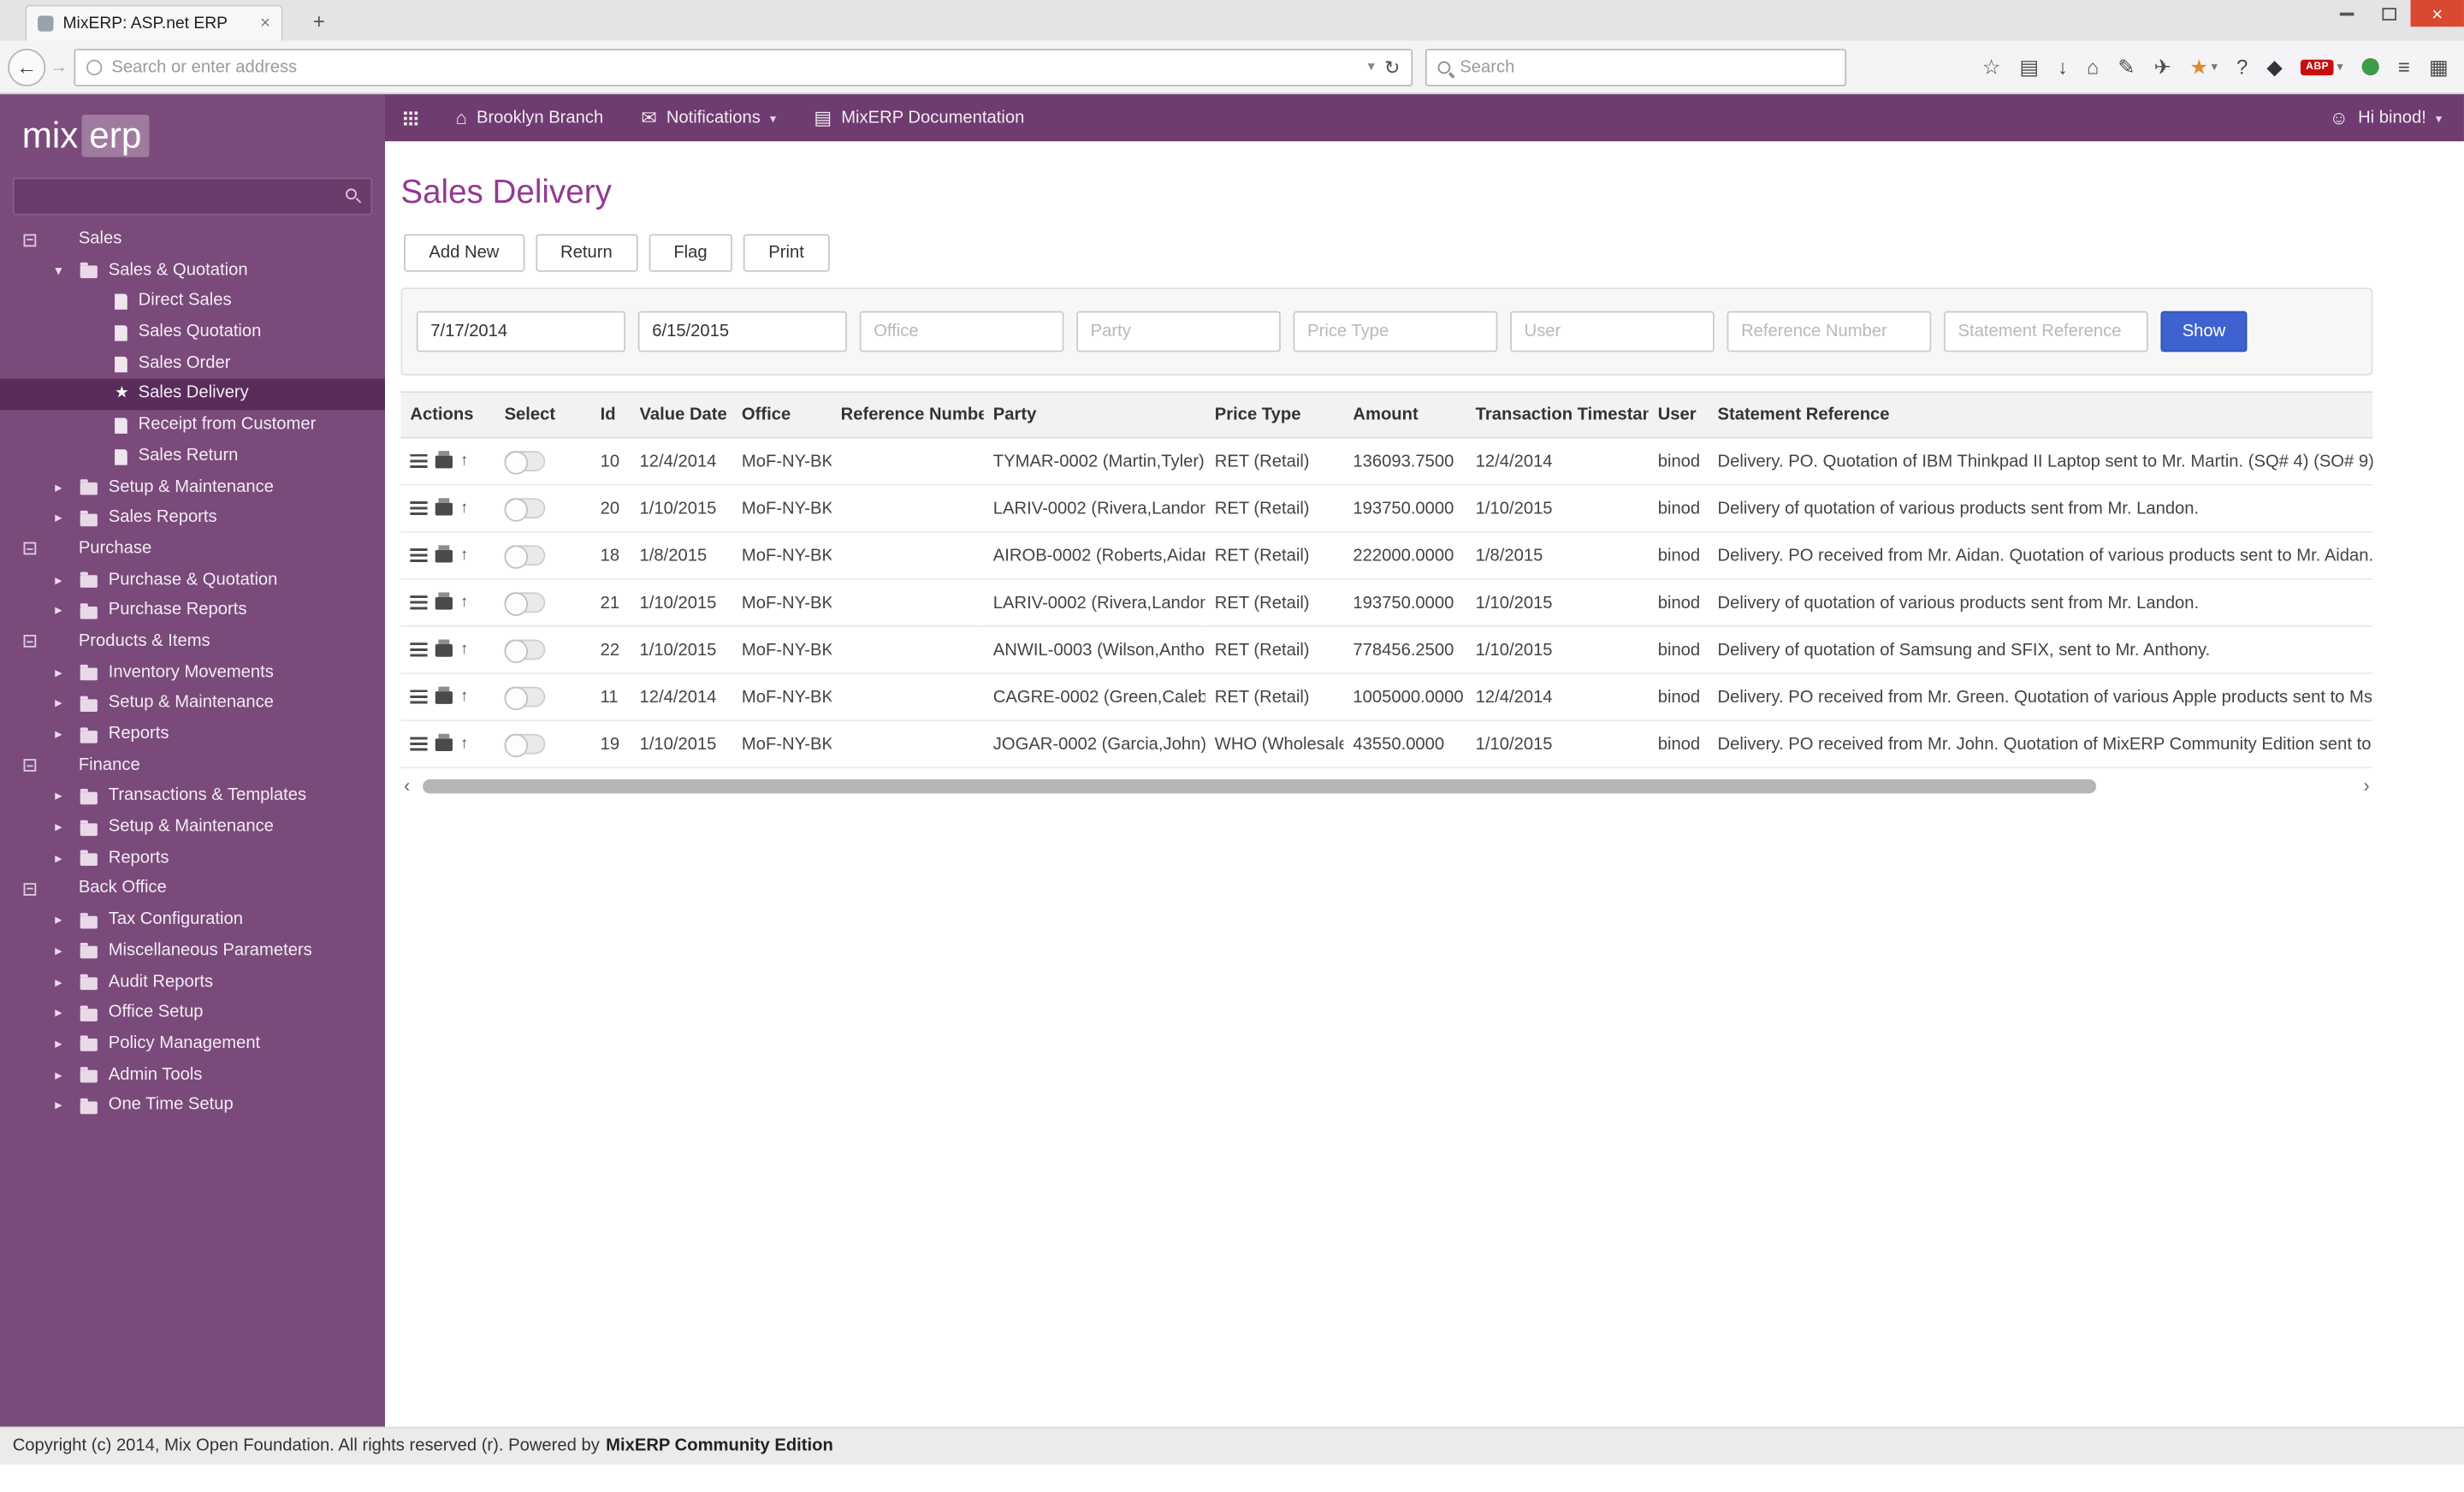 This screenshot has width=2464, height=1492. I want to click on statement-reference-filter-input, so click(2045, 331).